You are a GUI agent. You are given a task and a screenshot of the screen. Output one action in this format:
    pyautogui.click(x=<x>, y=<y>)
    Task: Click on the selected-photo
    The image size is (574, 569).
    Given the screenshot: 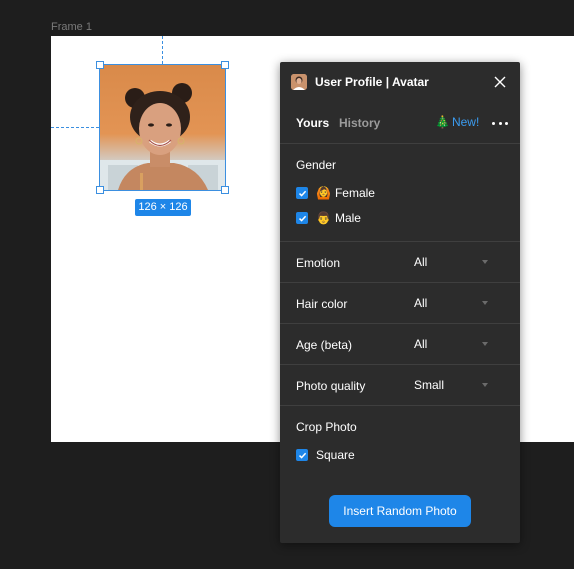 What is the action you would take?
    pyautogui.click(x=162, y=127)
    